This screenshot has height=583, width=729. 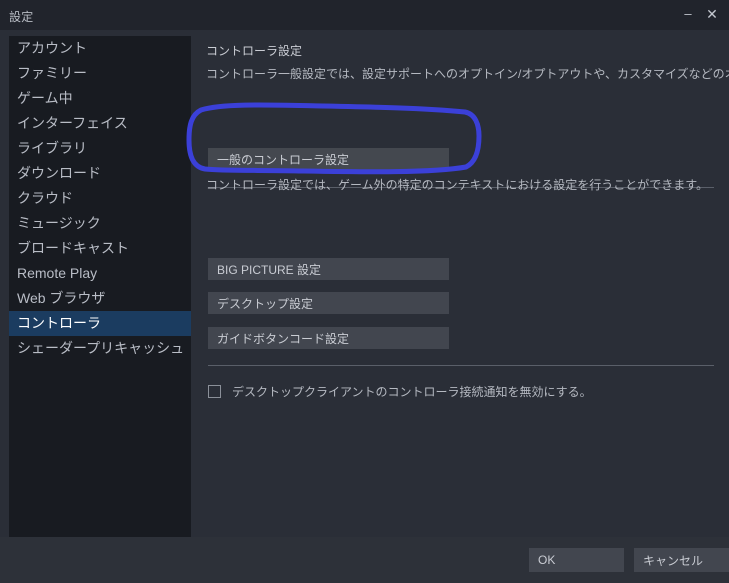 I want to click on sidebar-item-music: ミュージック, so click(x=100, y=223).